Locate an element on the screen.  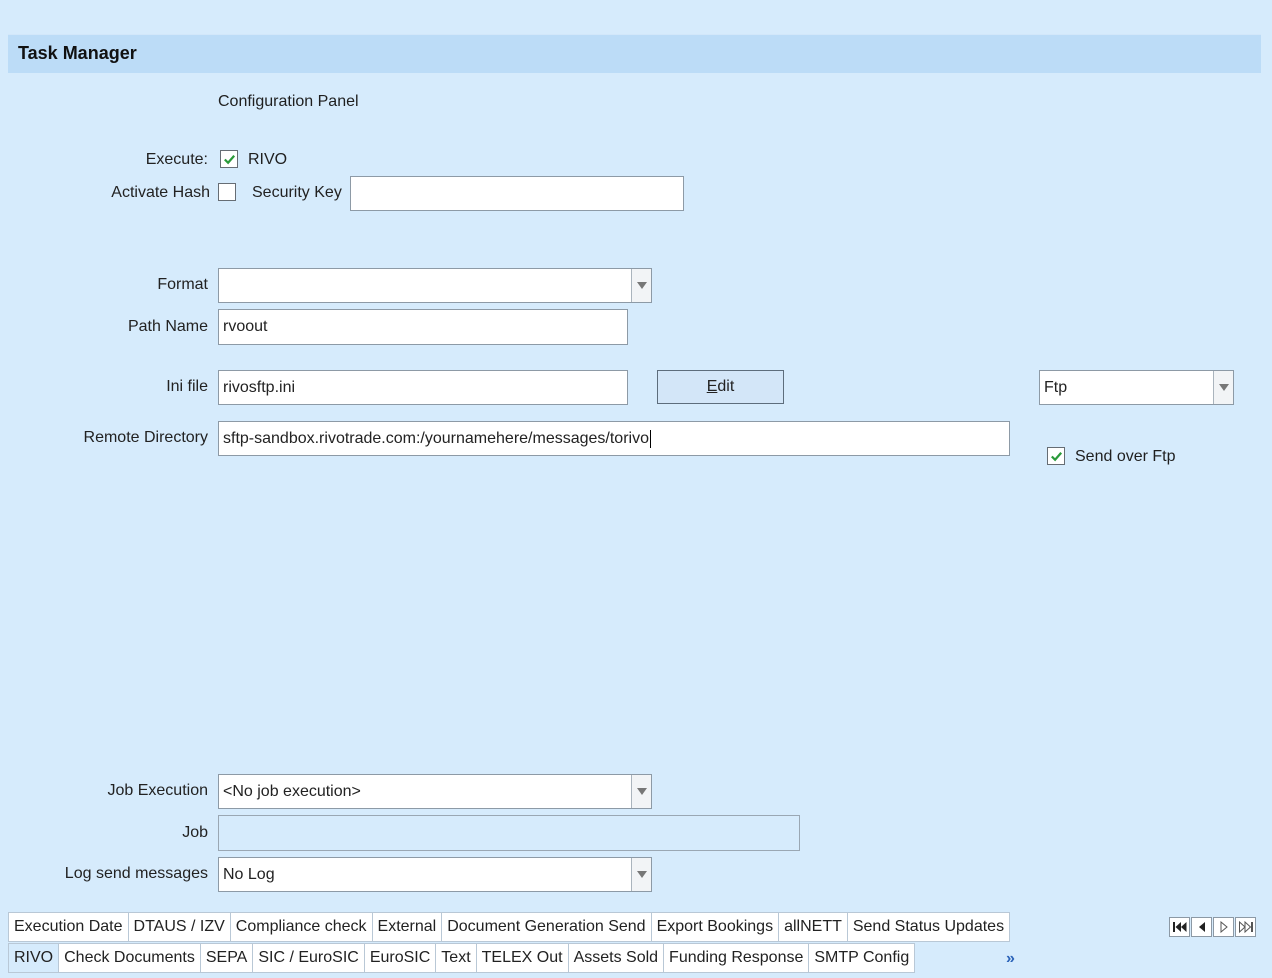
remote-directory-label: Remote Directory is located at coordinates (145, 437).